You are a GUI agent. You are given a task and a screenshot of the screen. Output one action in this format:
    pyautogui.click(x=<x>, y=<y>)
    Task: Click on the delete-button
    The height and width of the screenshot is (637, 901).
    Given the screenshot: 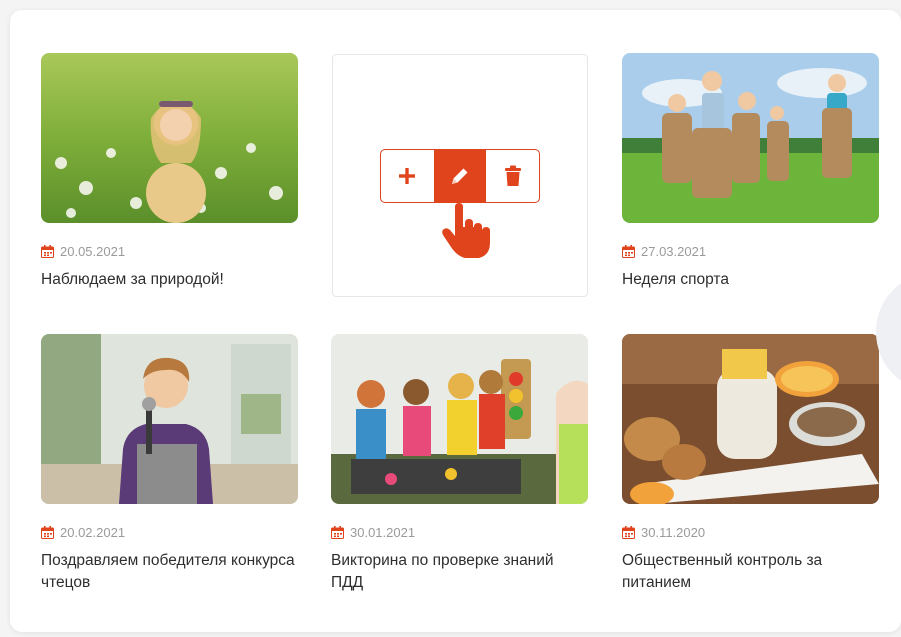 What is the action you would take?
    pyautogui.click(x=512, y=176)
    